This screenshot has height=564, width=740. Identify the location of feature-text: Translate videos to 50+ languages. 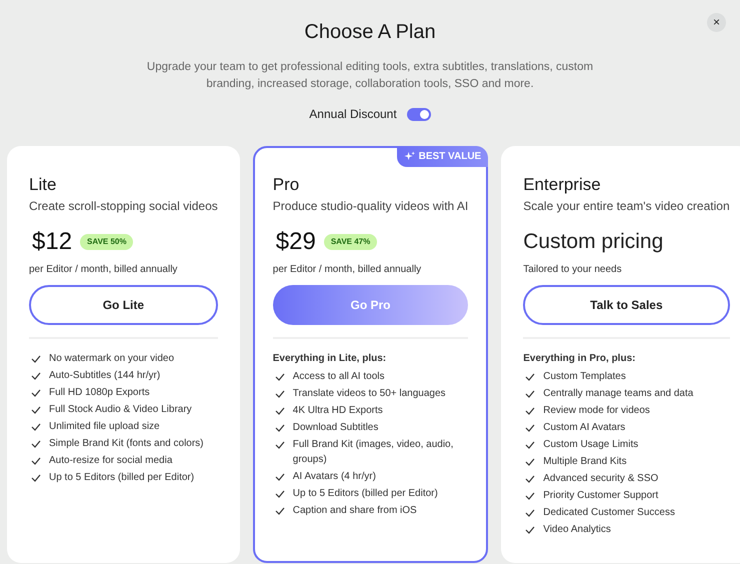
(369, 394).